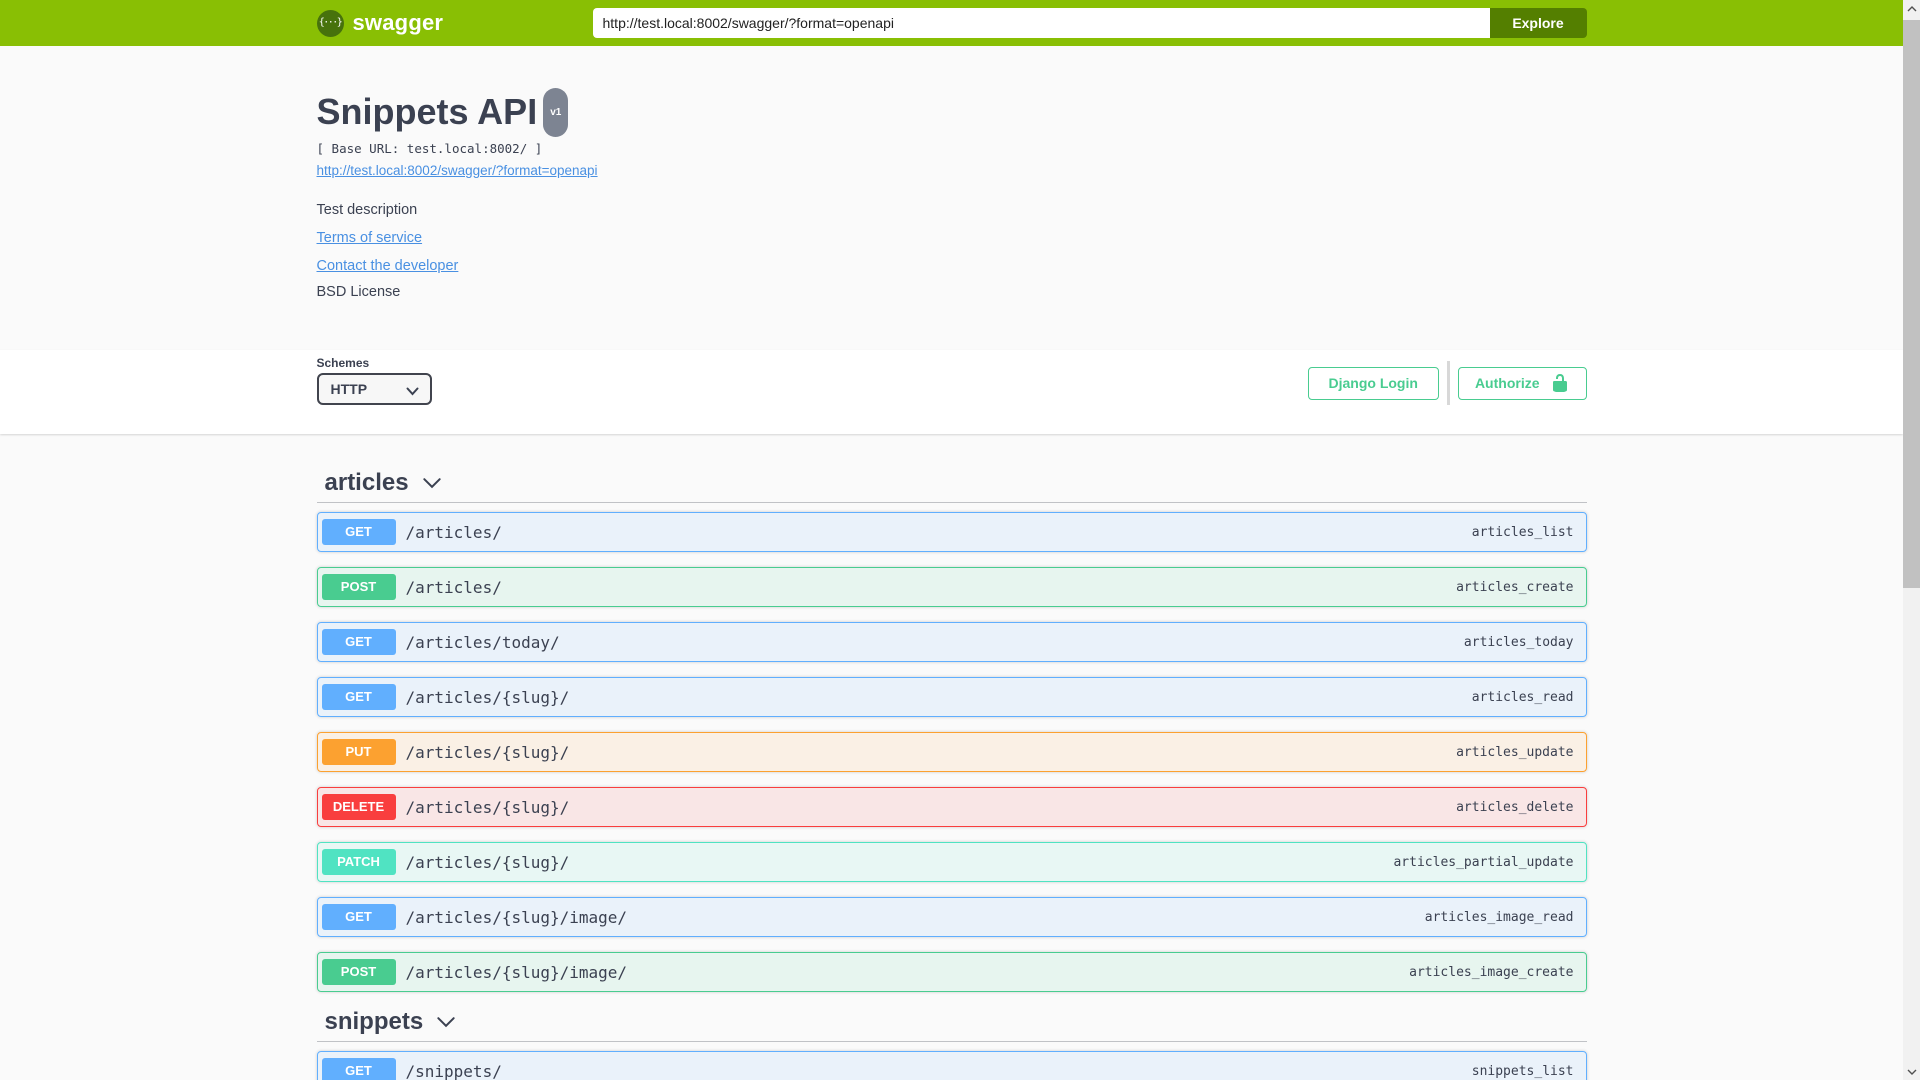 This screenshot has height=1080, width=1920. Describe the element at coordinates (951, 485) in the screenshot. I see `section-header: articles` at that location.